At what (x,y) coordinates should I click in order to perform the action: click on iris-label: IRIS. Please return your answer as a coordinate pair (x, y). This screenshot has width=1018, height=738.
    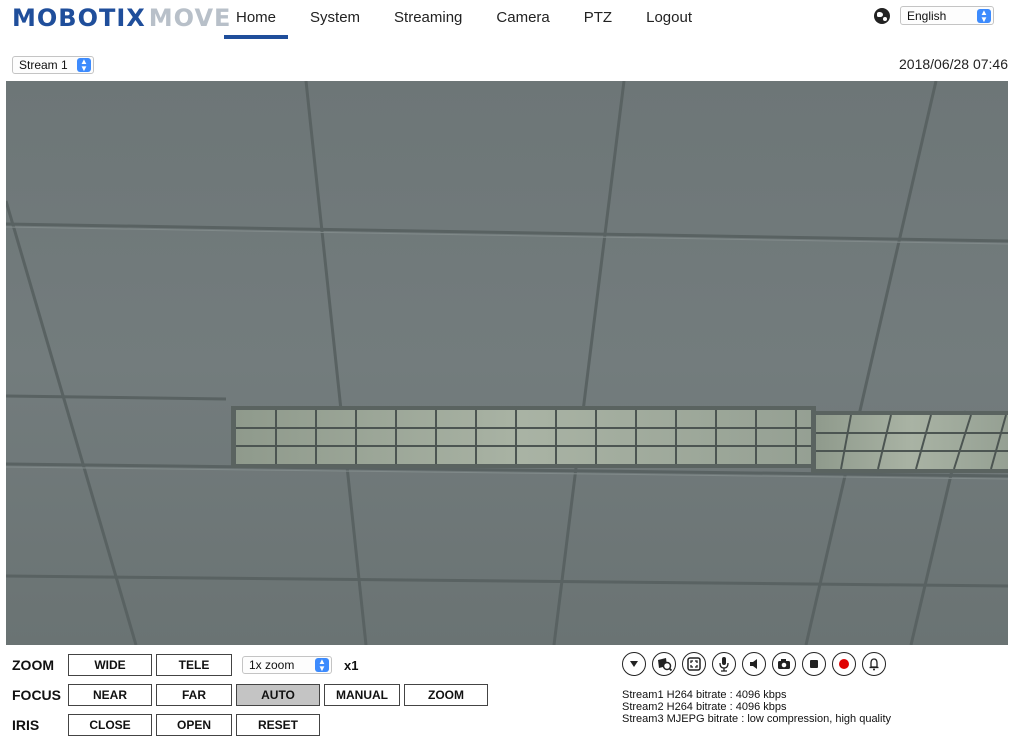
    Looking at the image, I should click on (26, 725).